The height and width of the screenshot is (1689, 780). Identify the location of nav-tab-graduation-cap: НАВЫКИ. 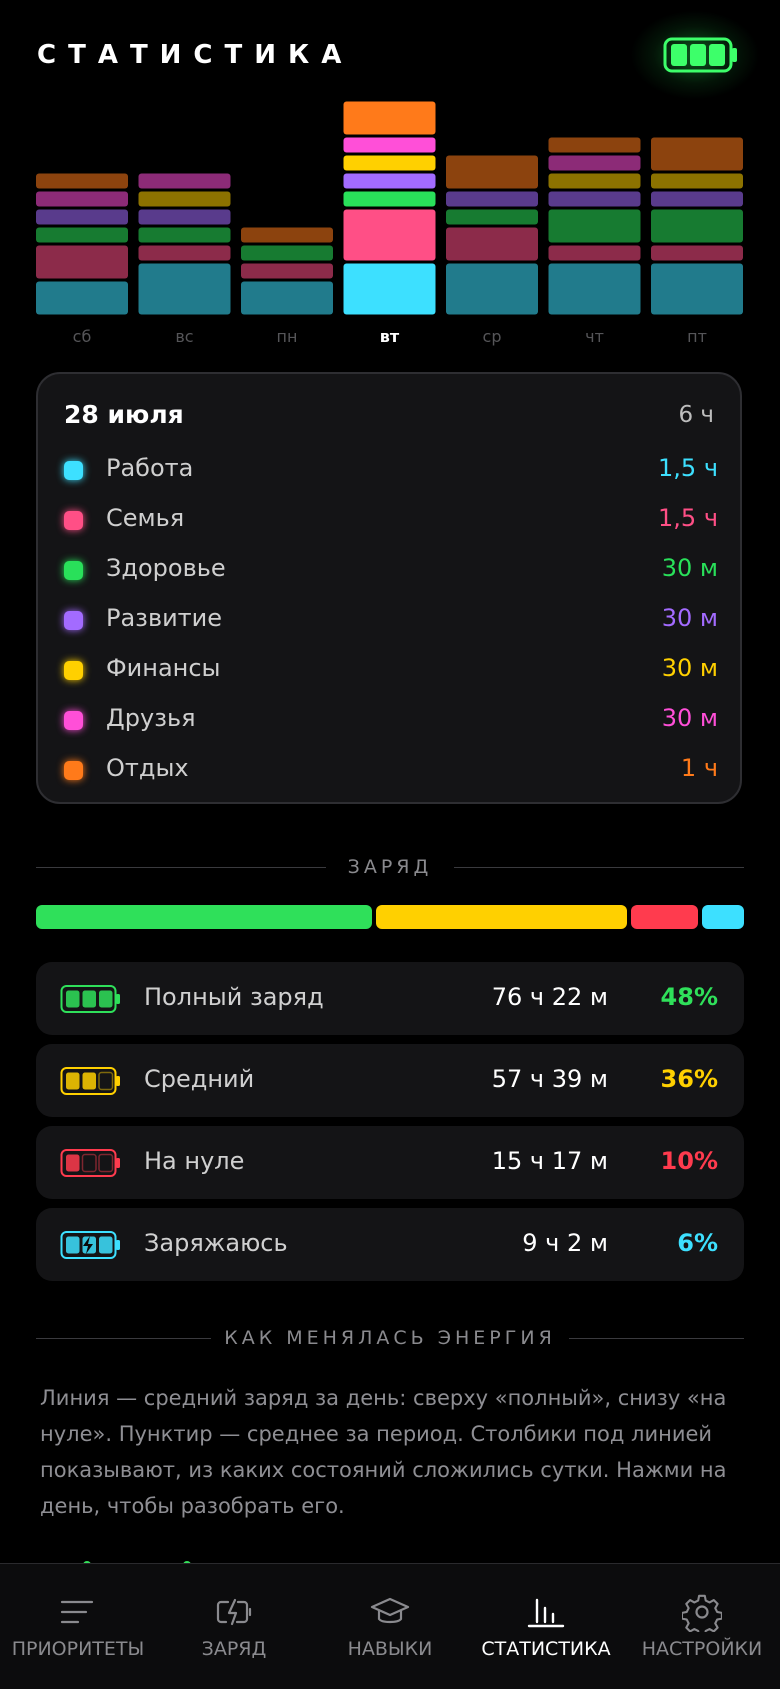
(390, 1626).